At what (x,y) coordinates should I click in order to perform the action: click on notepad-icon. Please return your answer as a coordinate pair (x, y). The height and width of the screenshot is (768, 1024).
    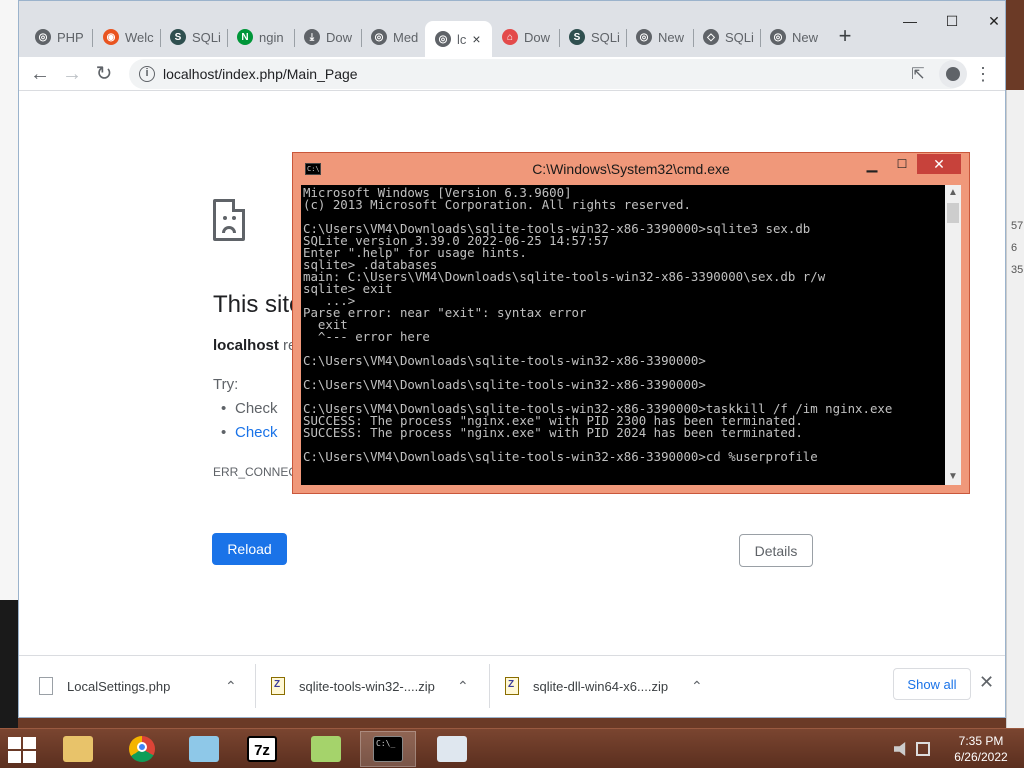
    Looking at the image, I should click on (204, 749).